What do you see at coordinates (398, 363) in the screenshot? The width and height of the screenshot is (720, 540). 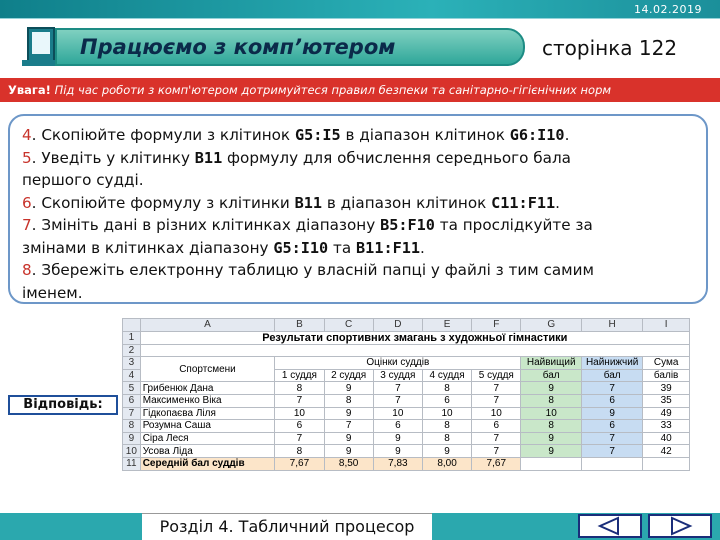 I see `header-scores: Оцінки суддів` at bounding box center [398, 363].